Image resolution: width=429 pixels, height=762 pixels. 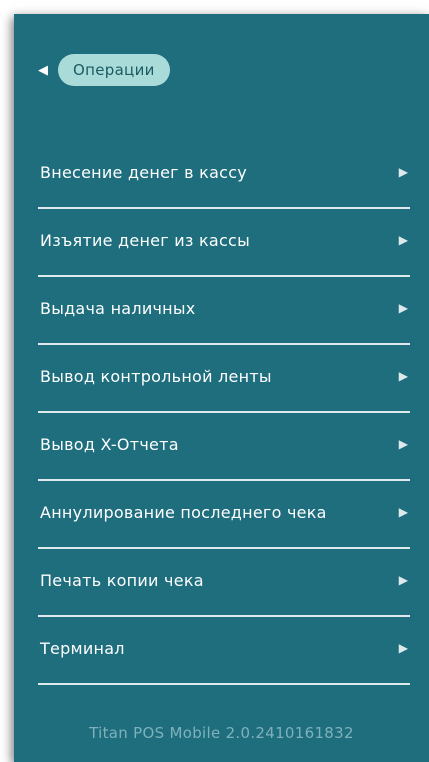 What do you see at coordinates (114, 70) in the screenshot?
I see `operations-back-button: Операции` at bounding box center [114, 70].